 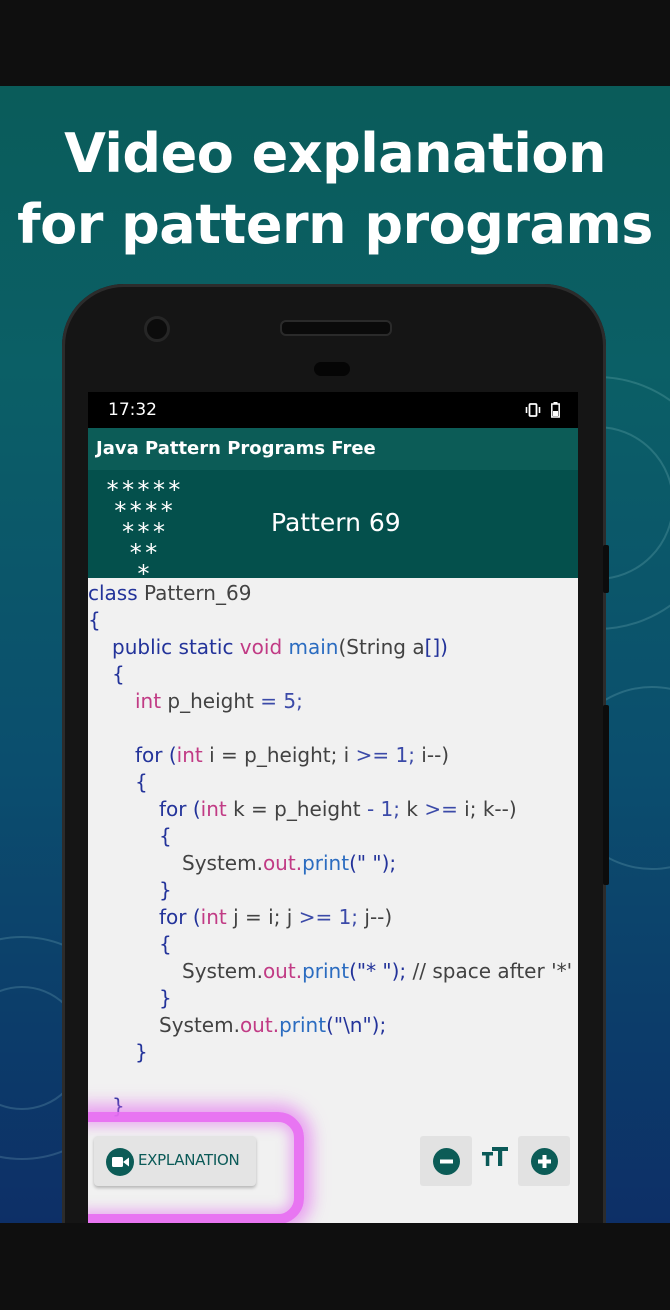 What do you see at coordinates (262, 917) in the screenshot?
I see `code-token: j = i; j` at bounding box center [262, 917].